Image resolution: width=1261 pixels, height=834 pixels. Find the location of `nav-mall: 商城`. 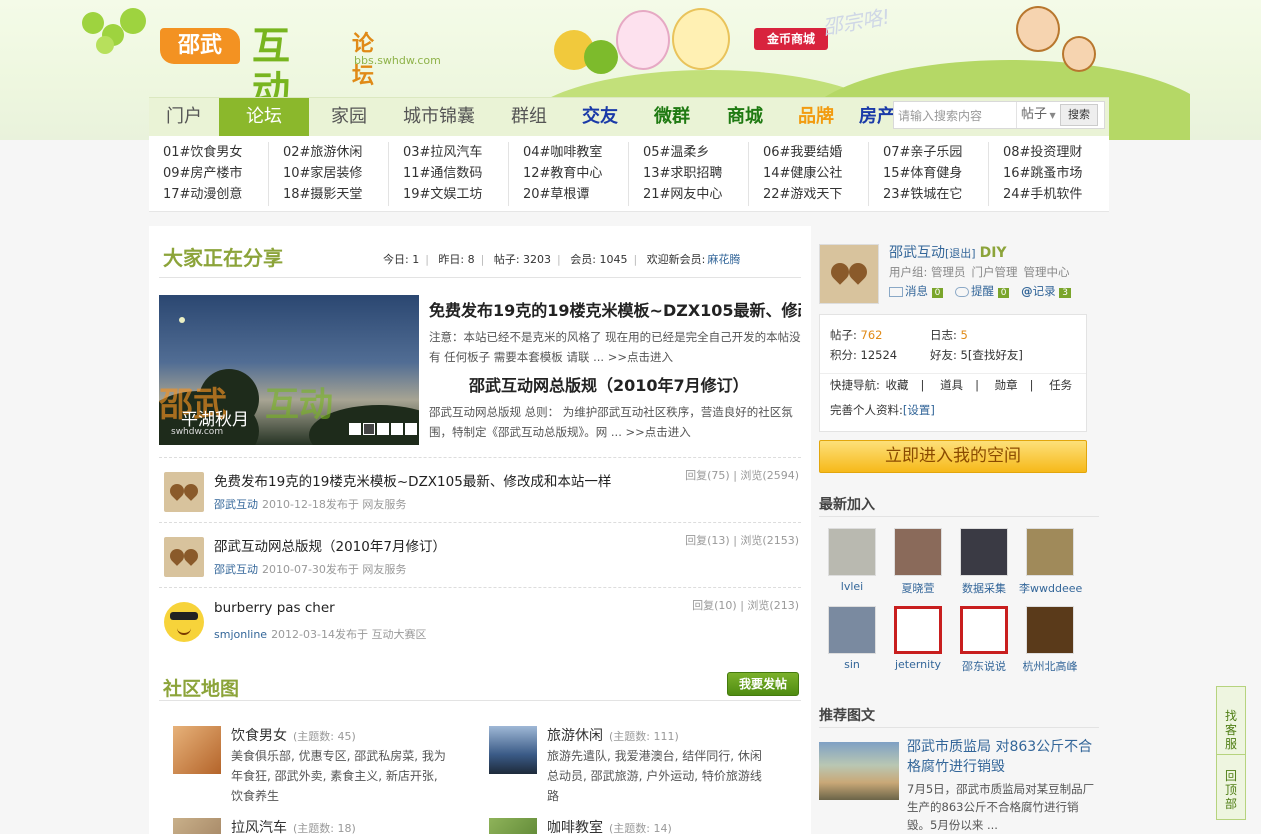

nav-mall: 商城 is located at coordinates (745, 117).